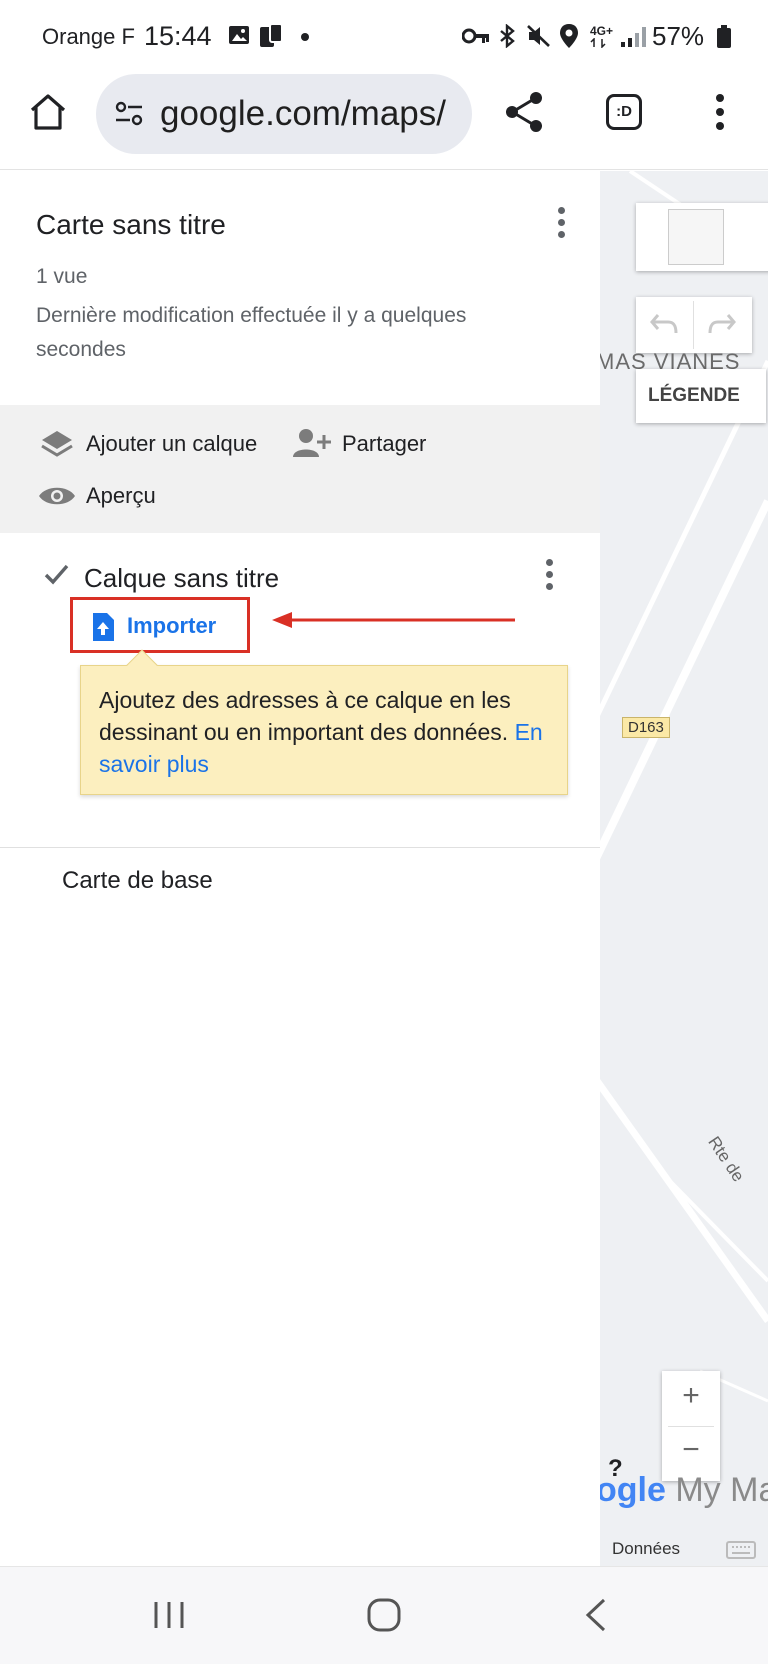  Describe the element at coordinates (722, 324) in the screenshot. I see `redo-icon` at that location.